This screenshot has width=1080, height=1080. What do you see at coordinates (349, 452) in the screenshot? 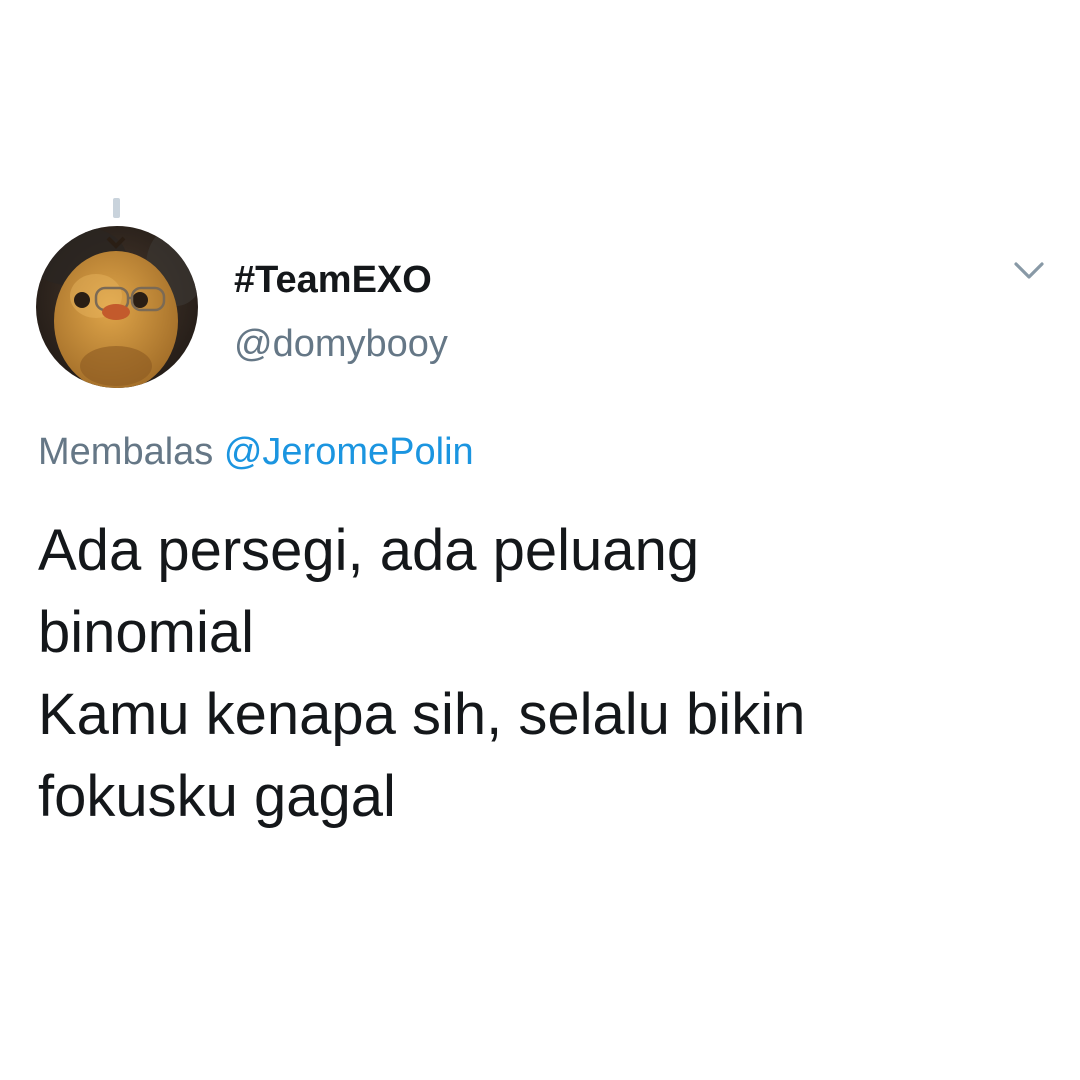
I see `reply-mention-link: @JeromePolin` at bounding box center [349, 452].